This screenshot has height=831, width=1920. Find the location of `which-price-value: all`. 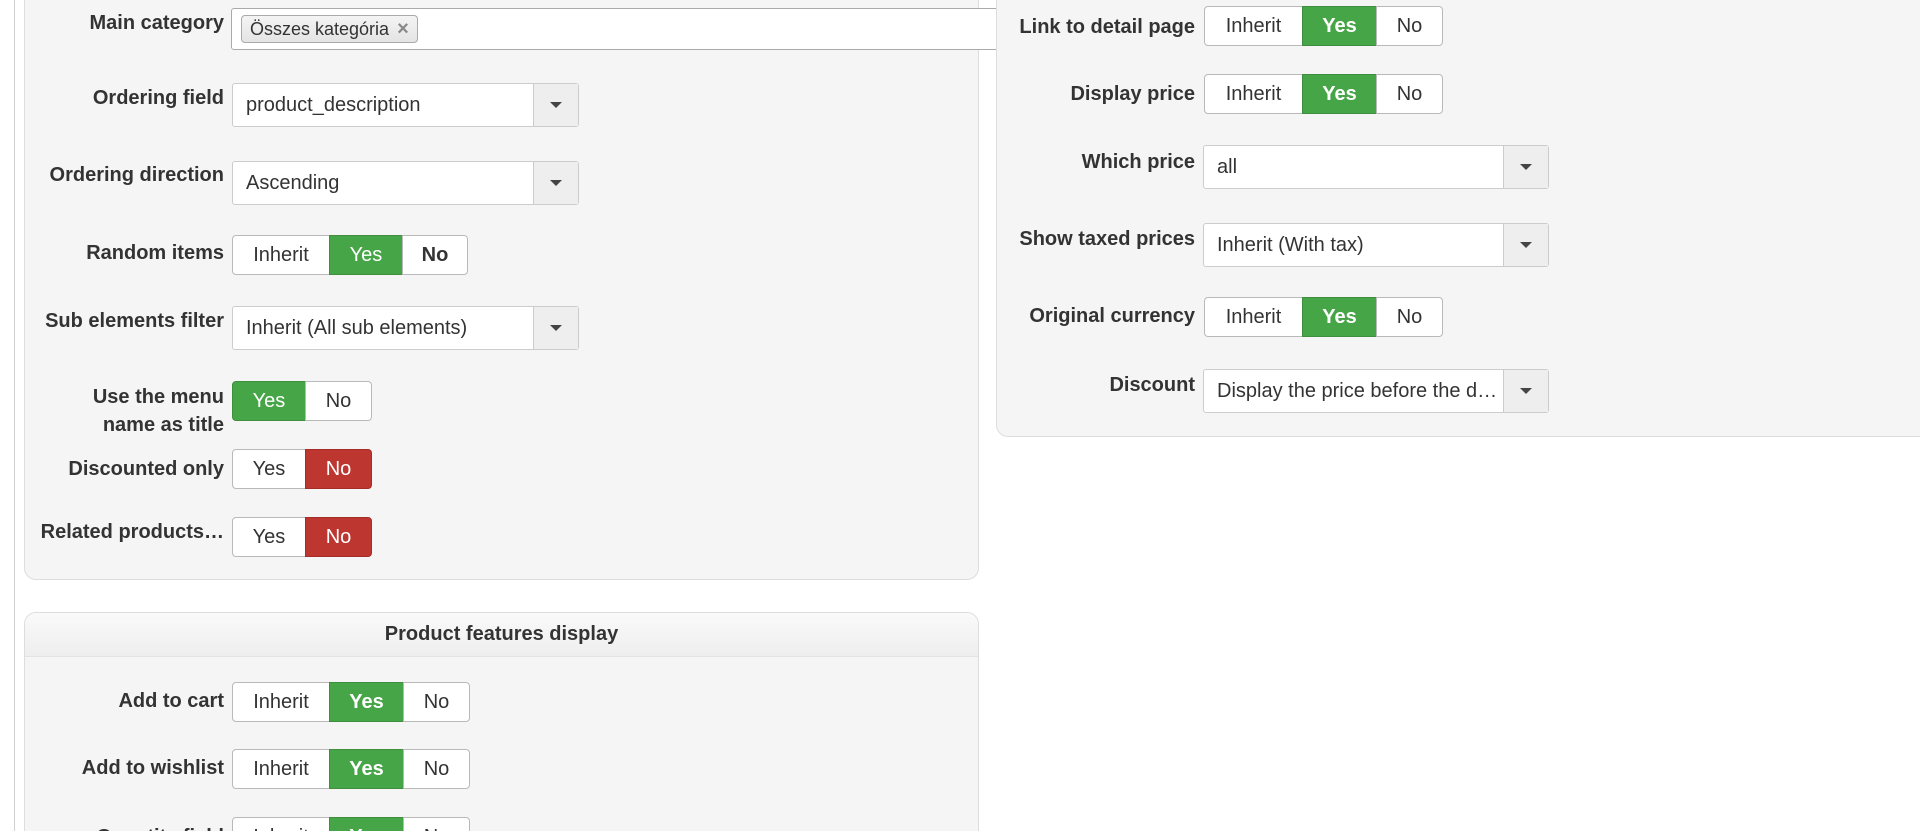

which-price-value: all is located at coordinates (1227, 167).